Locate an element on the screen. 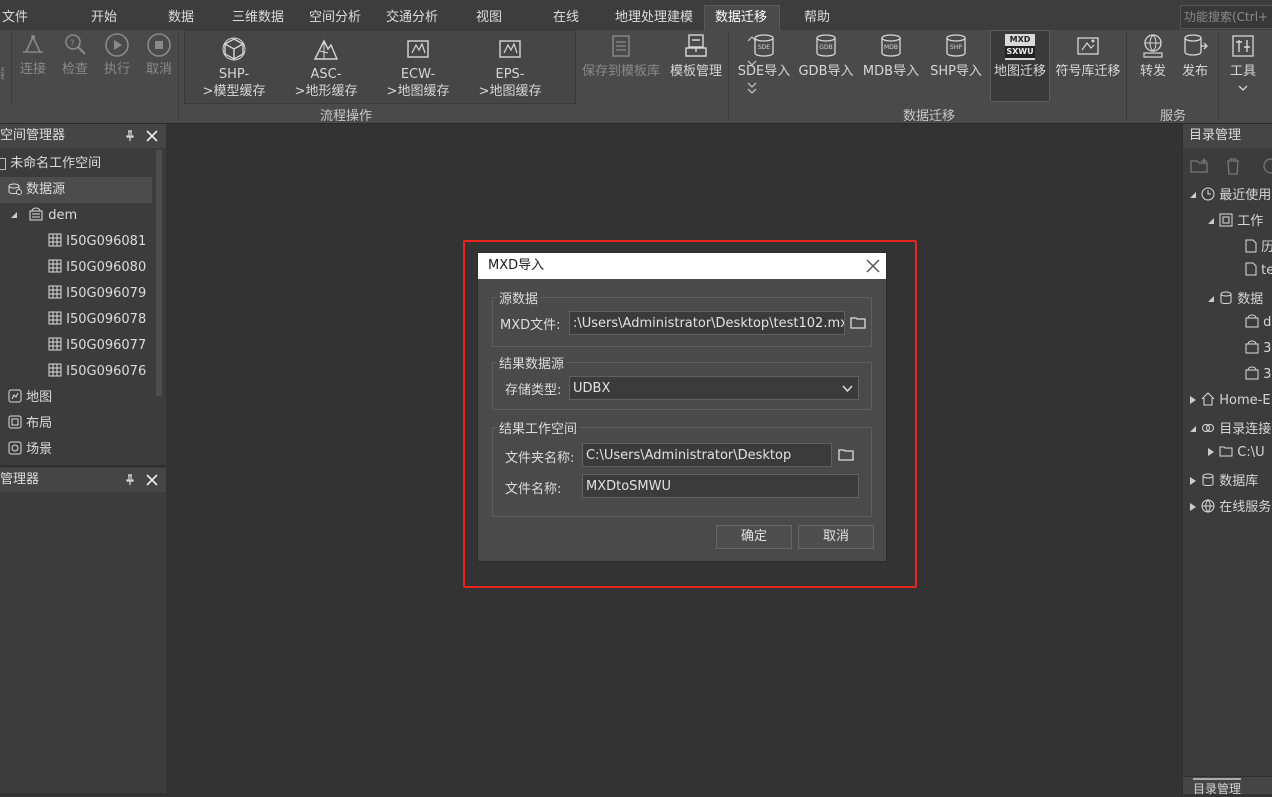 Image resolution: width=1272 pixels, height=797 pixels. delete-icon is located at coordinates (1233, 166).